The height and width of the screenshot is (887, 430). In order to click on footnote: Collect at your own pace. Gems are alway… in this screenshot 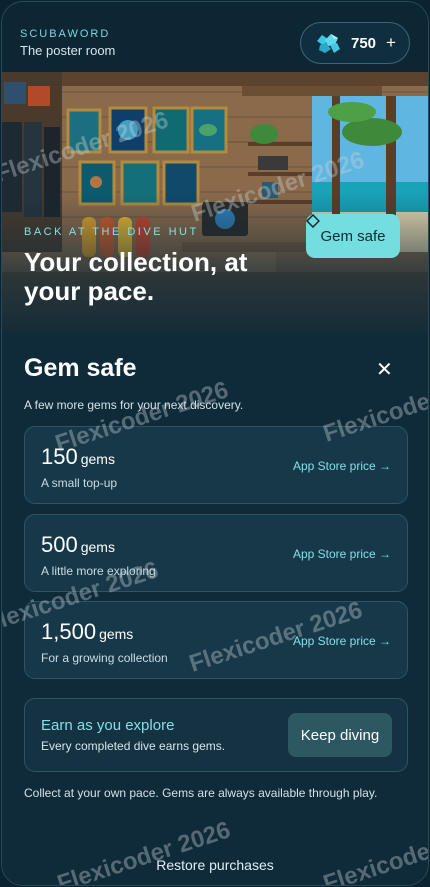, I will do `click(201, 793)`.